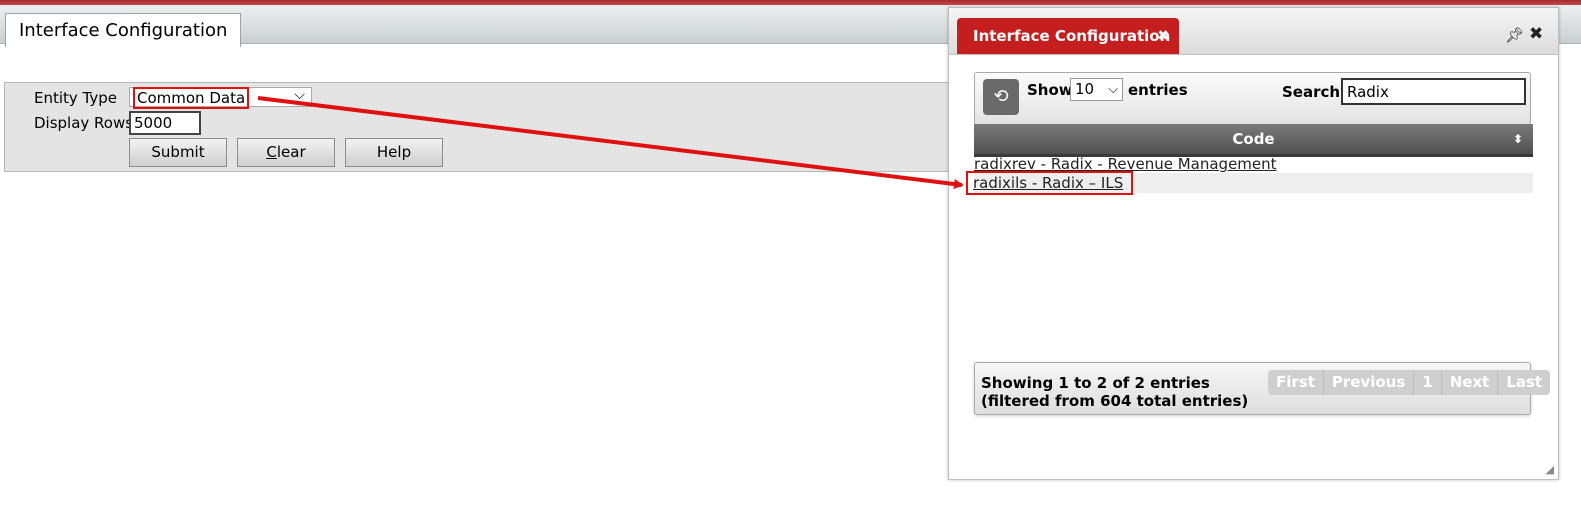  Describe the element at coordinates (1524, 382) in the screenshot. I see `pager-last: Last` at that location.